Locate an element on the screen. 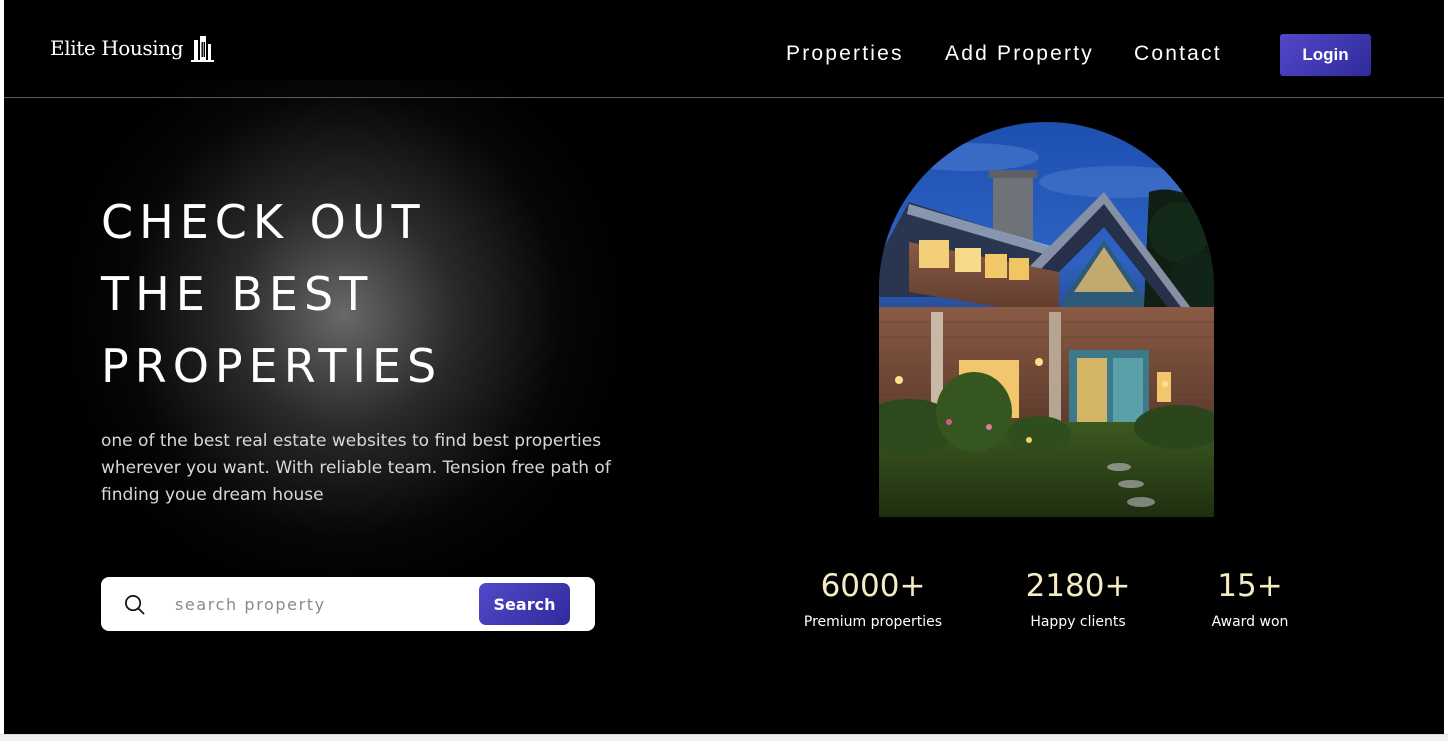  nav-contact: Contact is located at coordinates (1178, 54).